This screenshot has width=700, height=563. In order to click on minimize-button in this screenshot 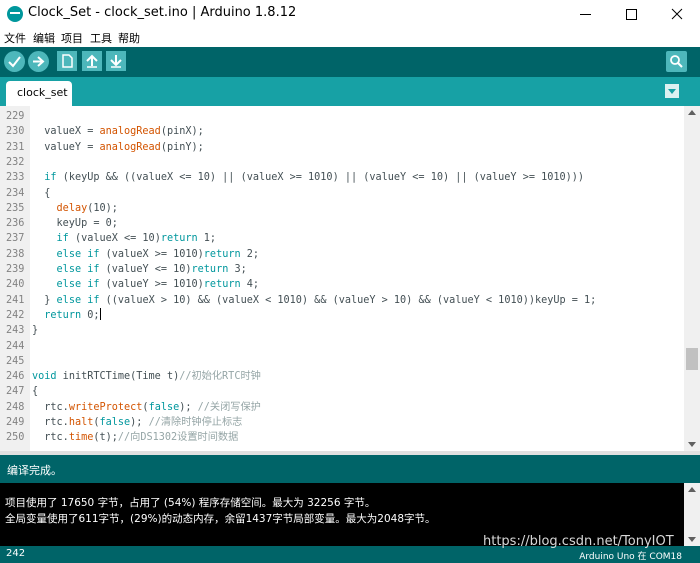, I will do `click(585, 14)`.